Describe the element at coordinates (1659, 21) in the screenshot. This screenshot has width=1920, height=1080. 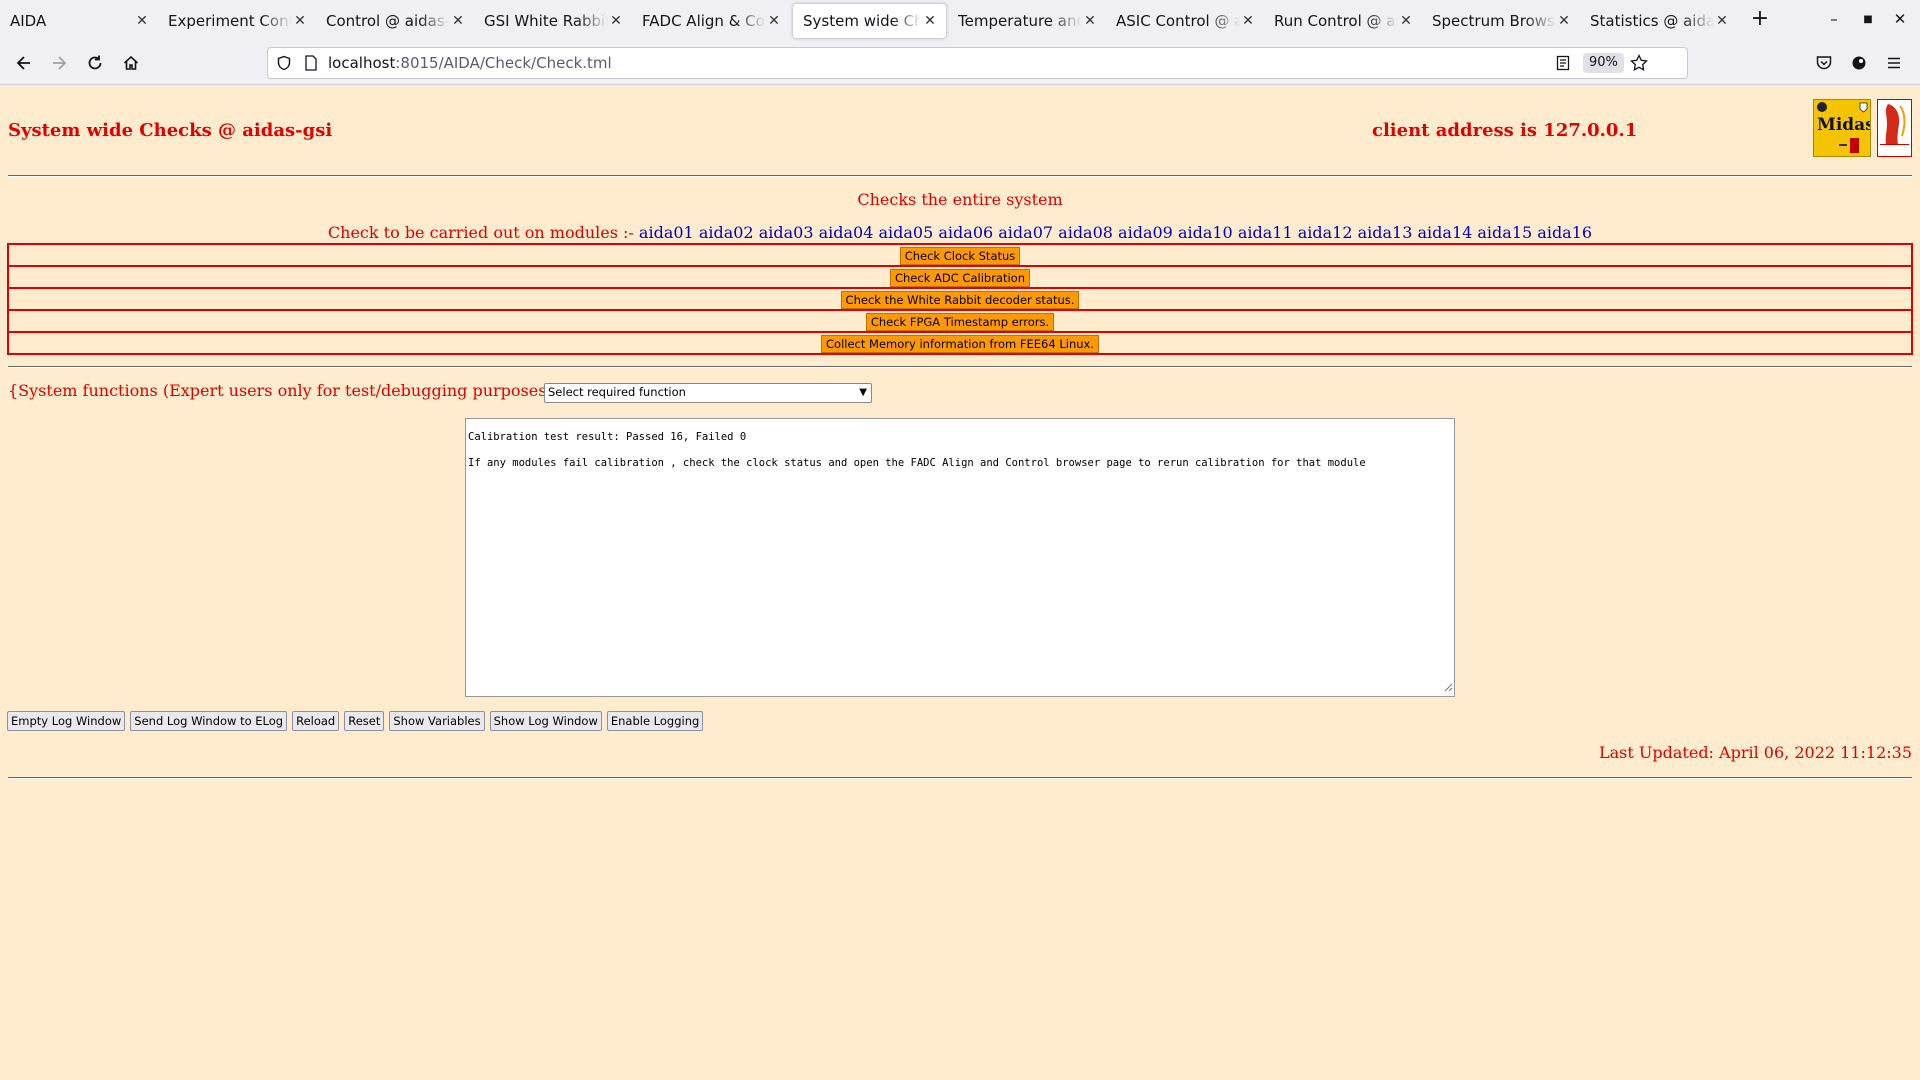
I see `tab-statistics: Statistics @ aidas-g✕` at that location.